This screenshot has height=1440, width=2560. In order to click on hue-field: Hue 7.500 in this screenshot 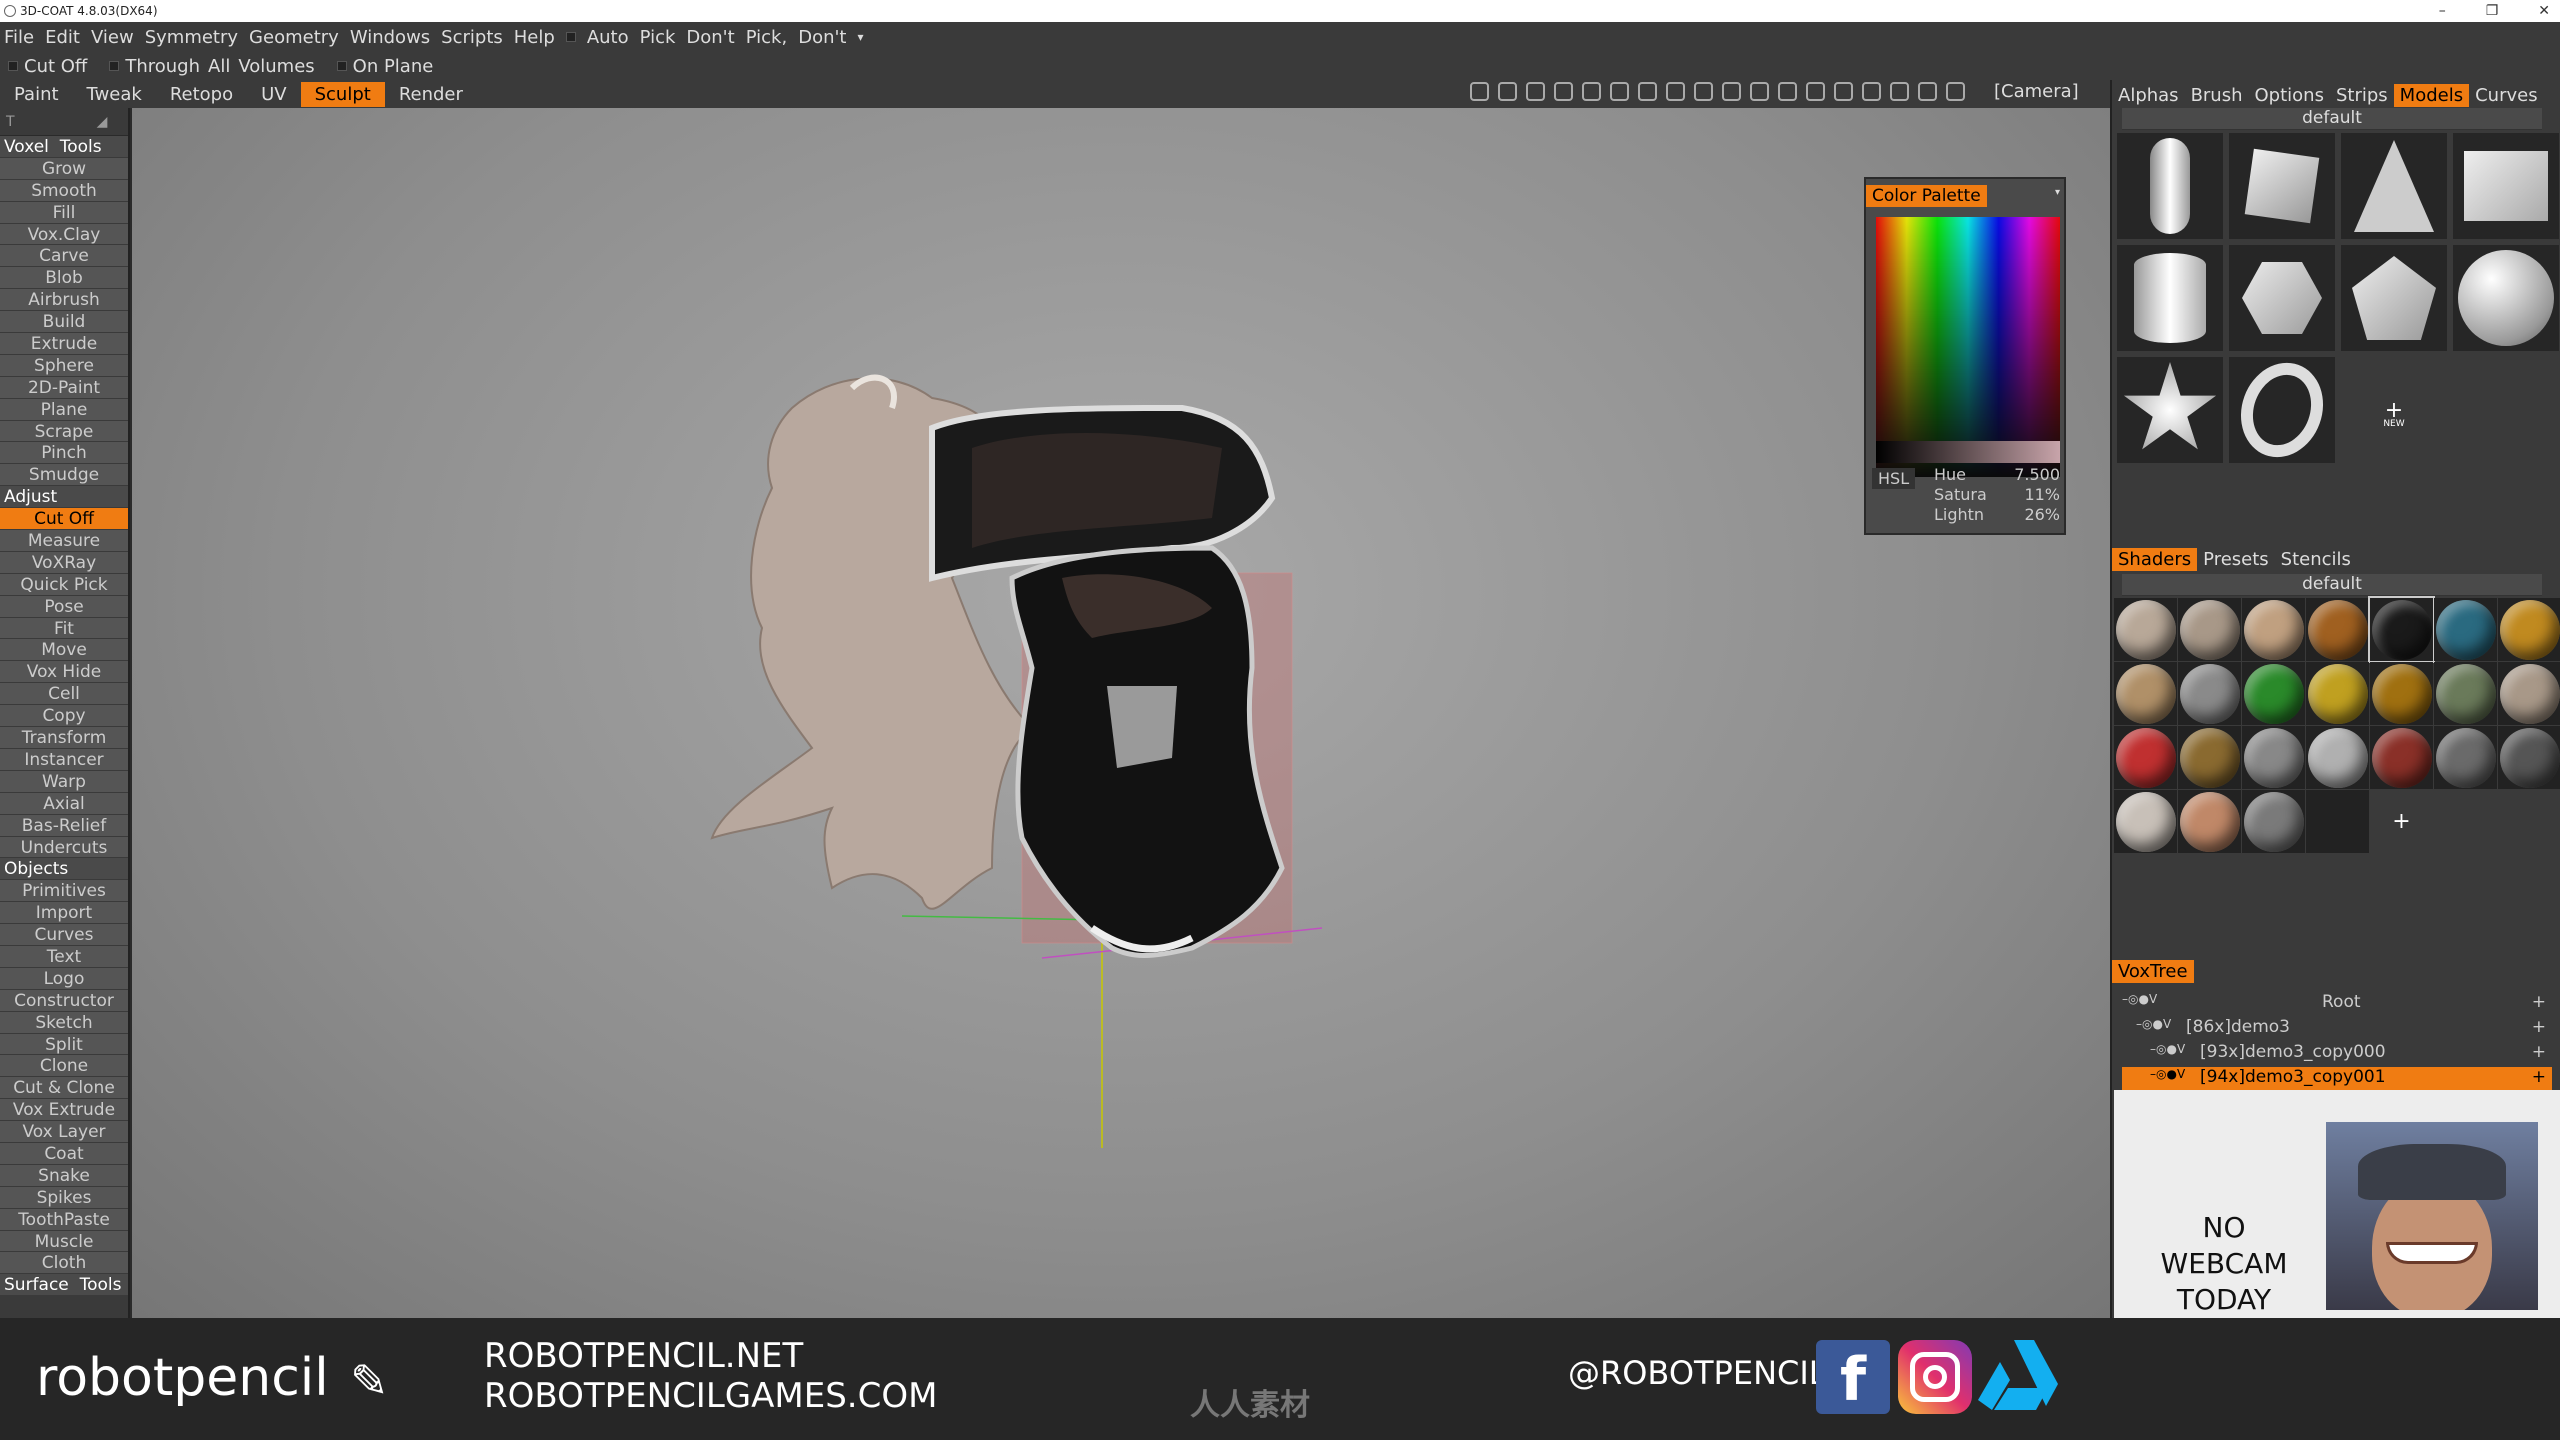, I will do `click(1997, 474)`.